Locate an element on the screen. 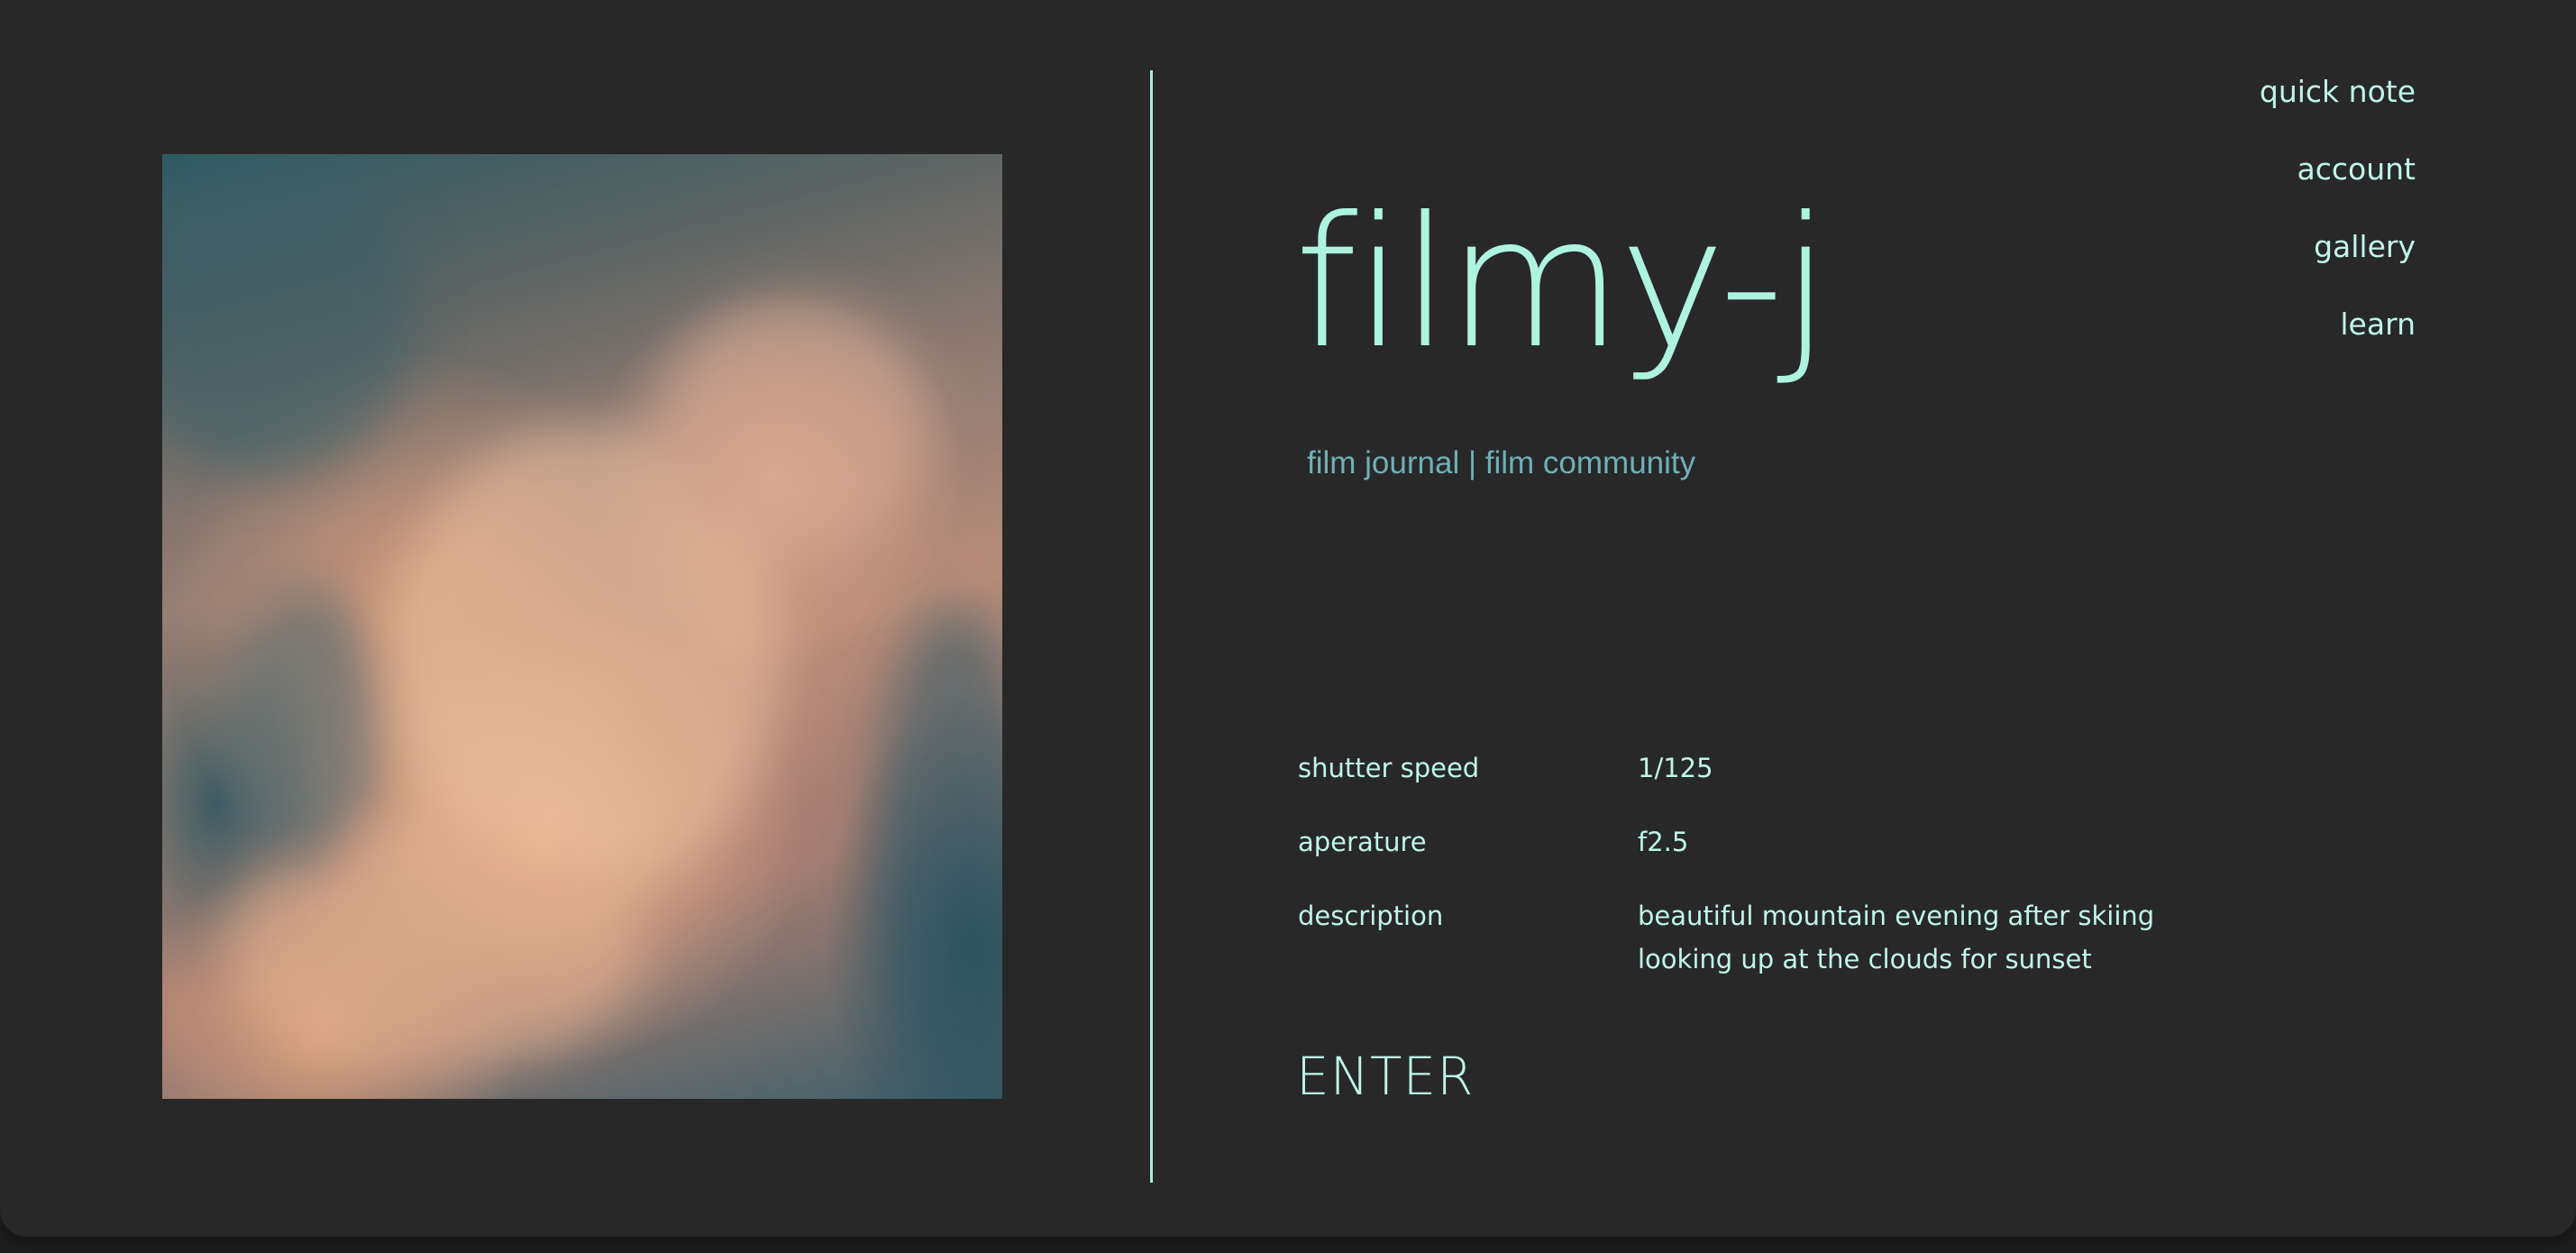  aperture-label: aperature is located at coordinates (1362, 842).